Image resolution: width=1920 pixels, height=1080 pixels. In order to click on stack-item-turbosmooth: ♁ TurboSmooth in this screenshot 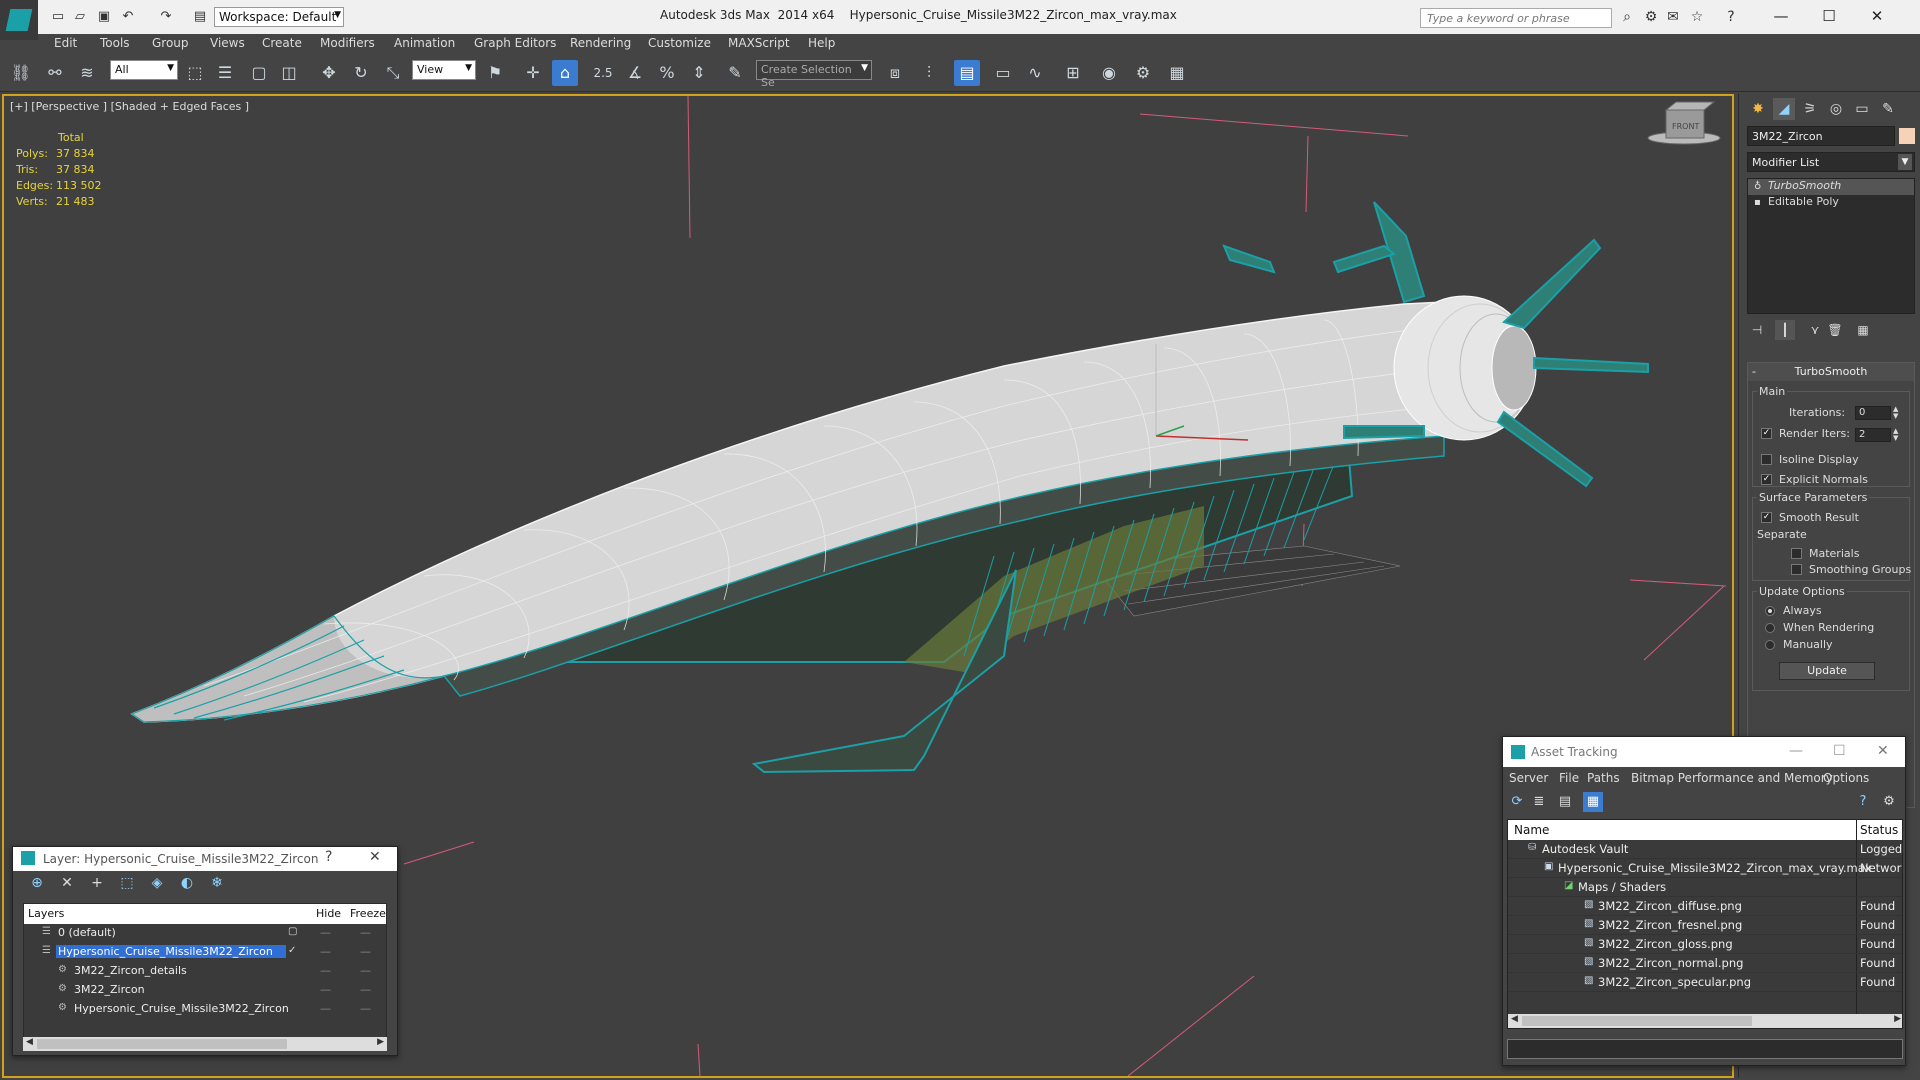, I will do `click(1831, 187)`.